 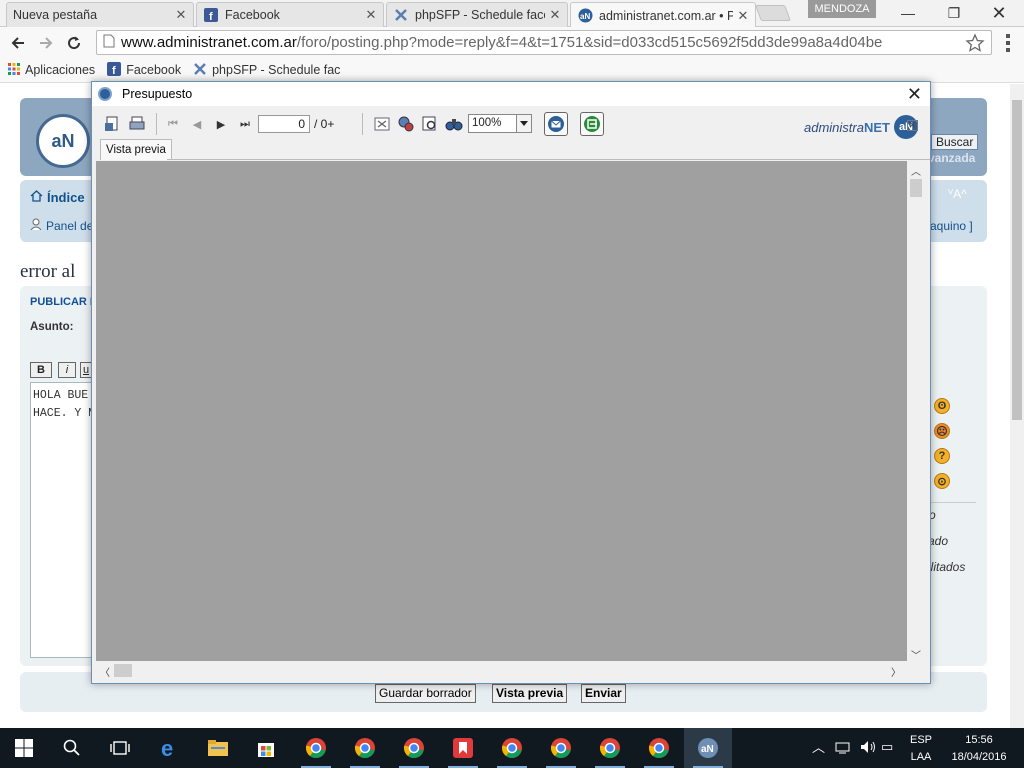 I want to click on dialog-title: Presupuesto, so click(x=157, y=94).